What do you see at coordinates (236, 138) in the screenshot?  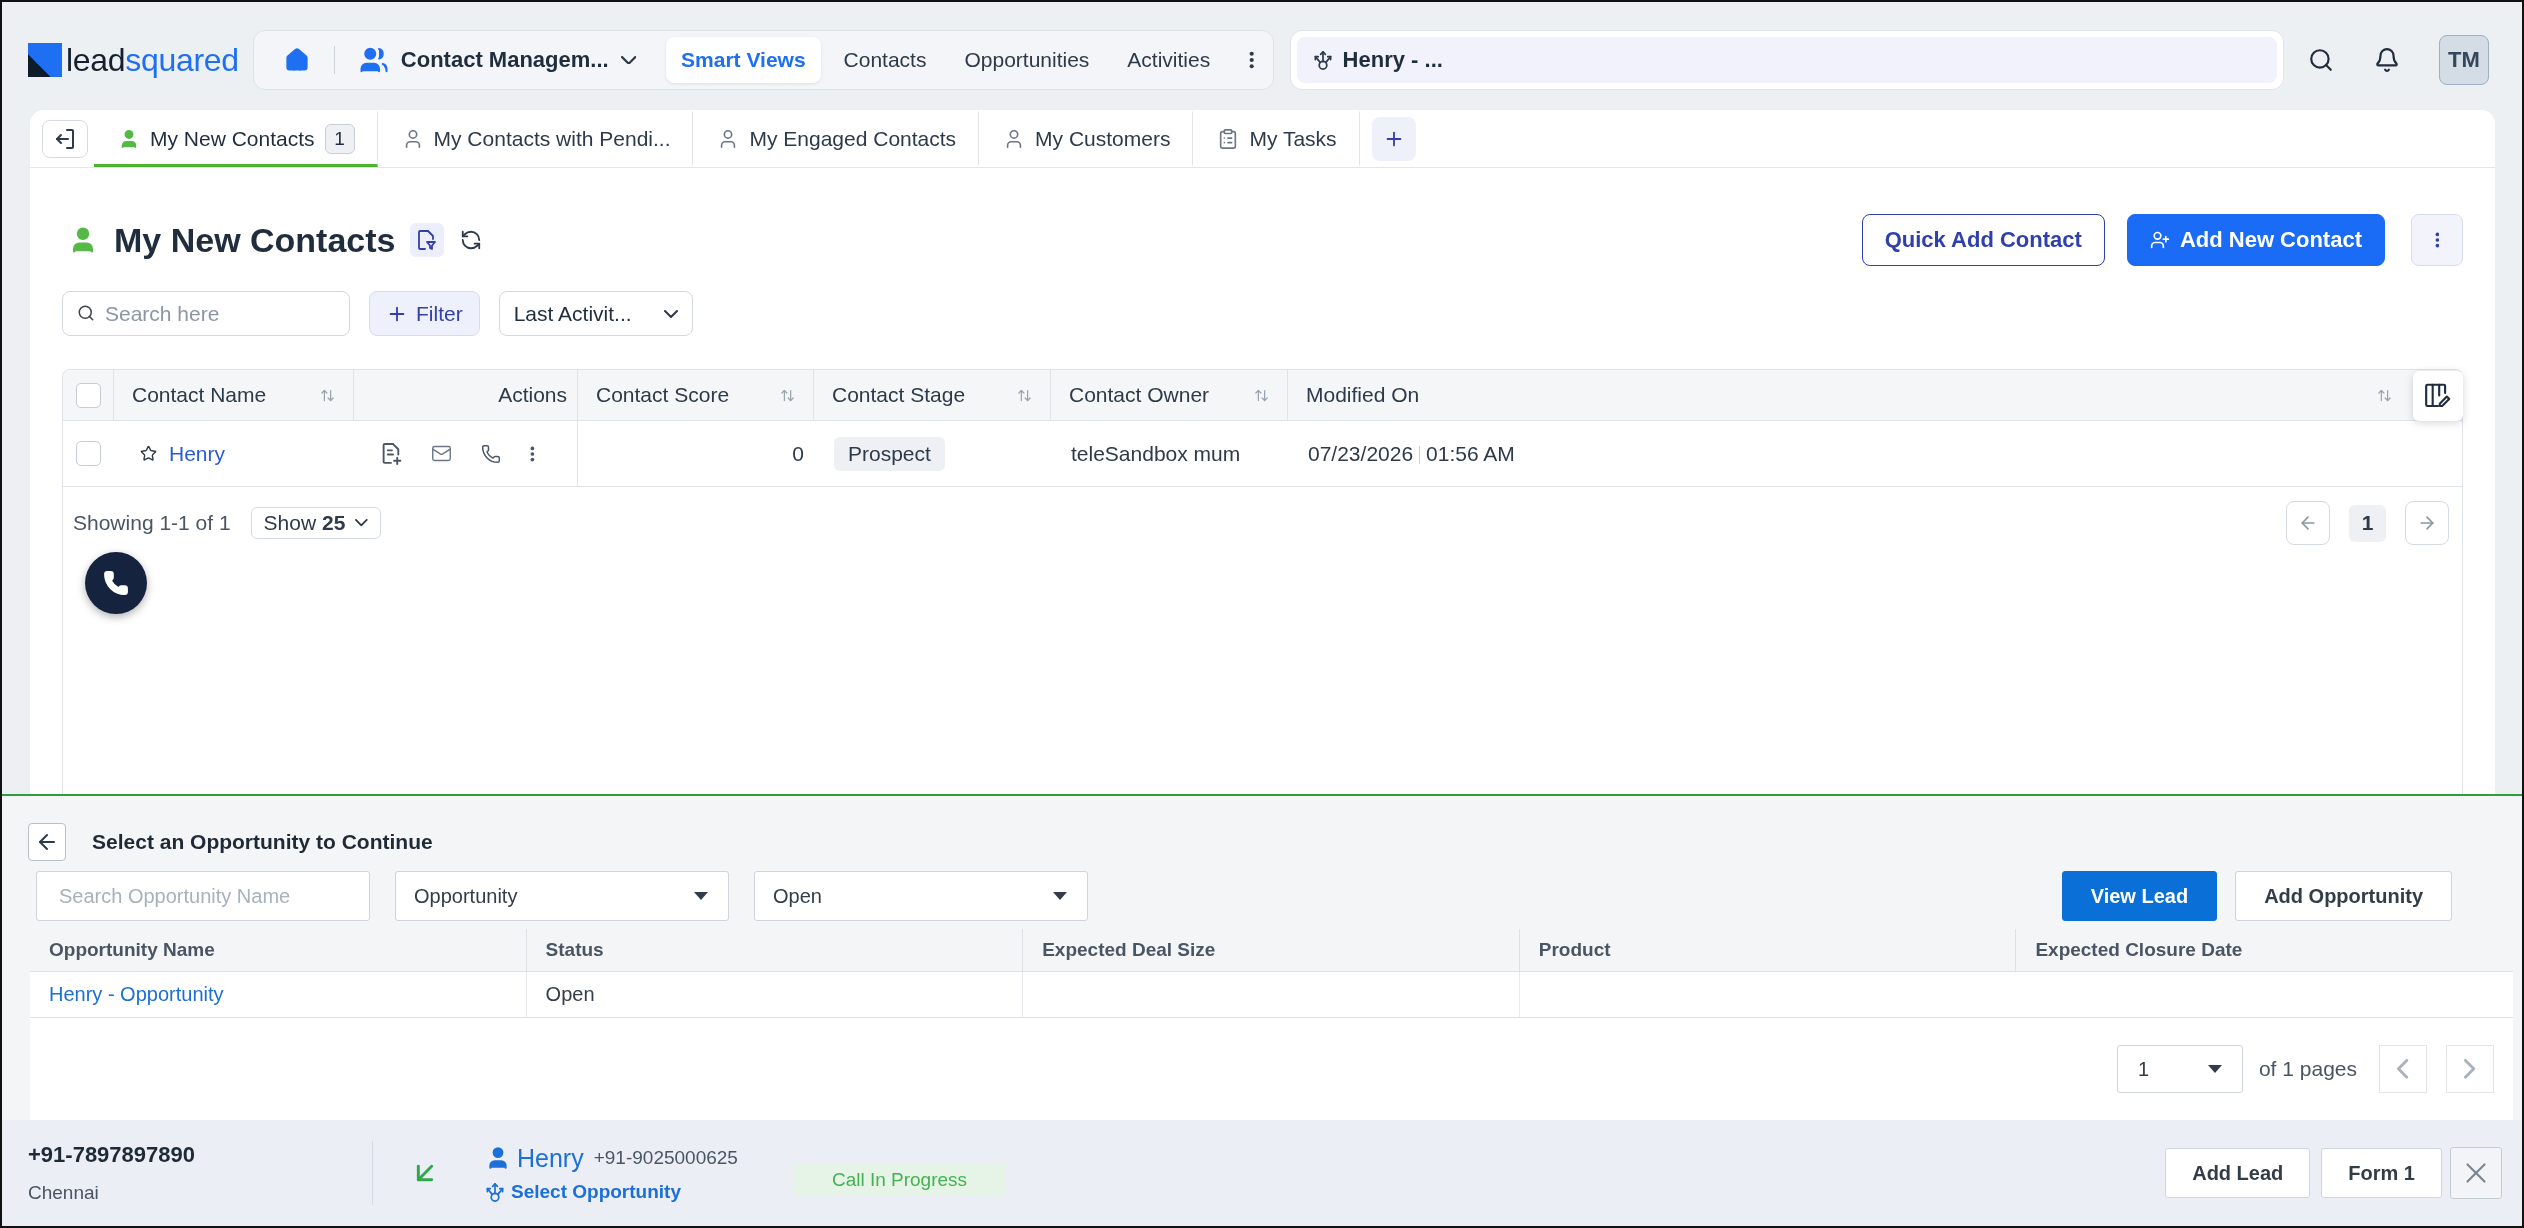 I see `view-tab: My New Contacts 1` at bounding box center [236, 138].